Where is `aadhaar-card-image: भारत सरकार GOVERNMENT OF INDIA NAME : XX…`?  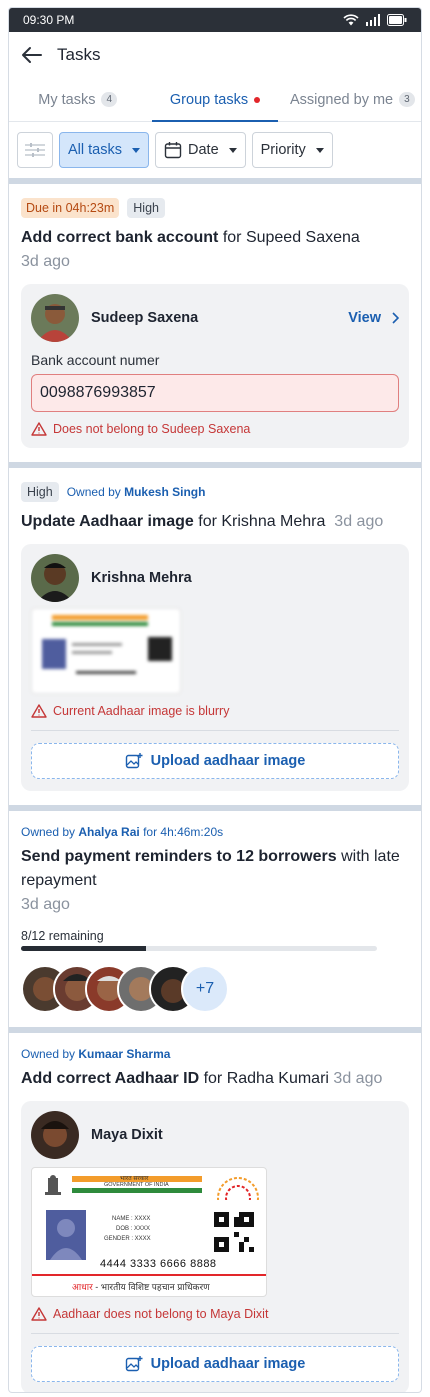
aadhaar-card-image: भारत सरकार GOVERNMENT OF INDIA NAME : XX… is located at coordinates (149, 1232).